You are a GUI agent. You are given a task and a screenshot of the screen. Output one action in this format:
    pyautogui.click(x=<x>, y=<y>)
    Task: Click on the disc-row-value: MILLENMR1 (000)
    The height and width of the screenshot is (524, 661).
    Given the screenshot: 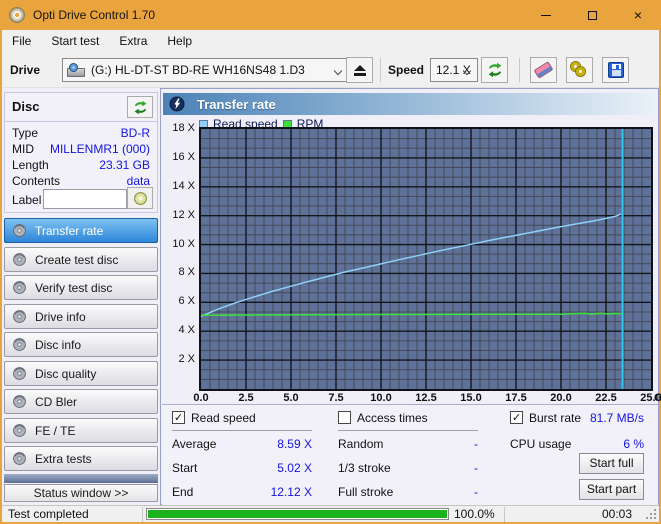 What is the action you would take?
    pyautogui.click(x=99, y=149)
    